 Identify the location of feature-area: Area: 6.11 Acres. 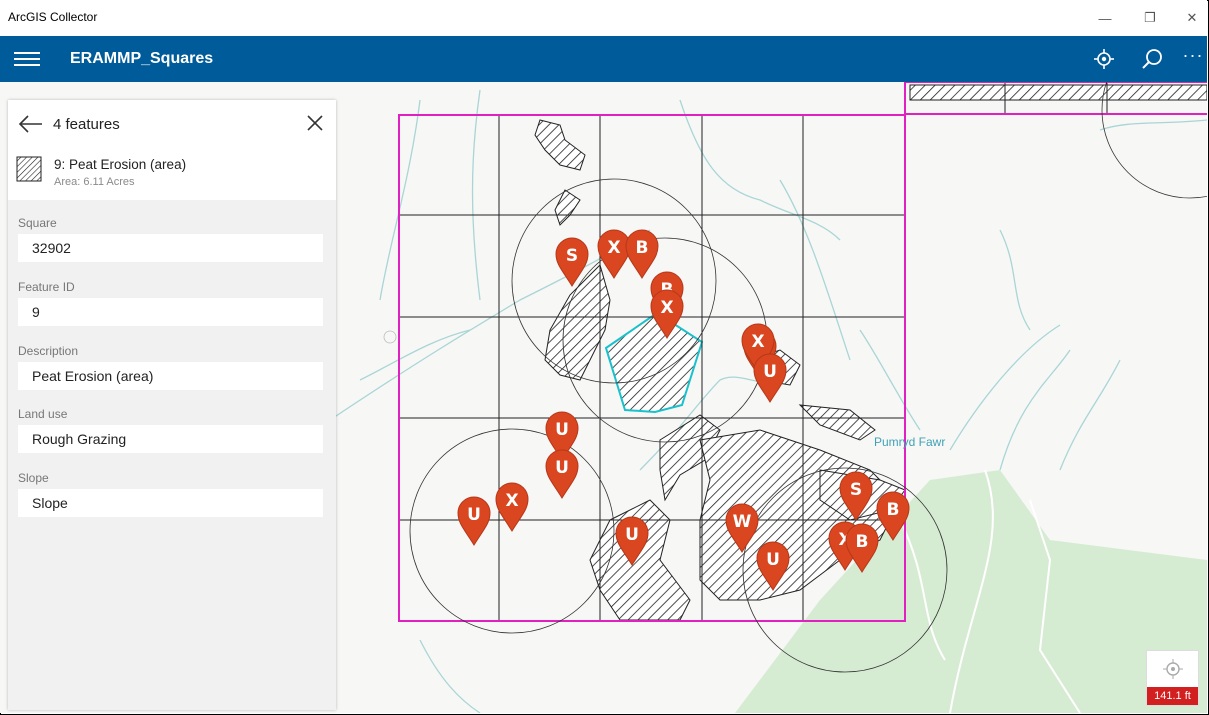
(94, 182).